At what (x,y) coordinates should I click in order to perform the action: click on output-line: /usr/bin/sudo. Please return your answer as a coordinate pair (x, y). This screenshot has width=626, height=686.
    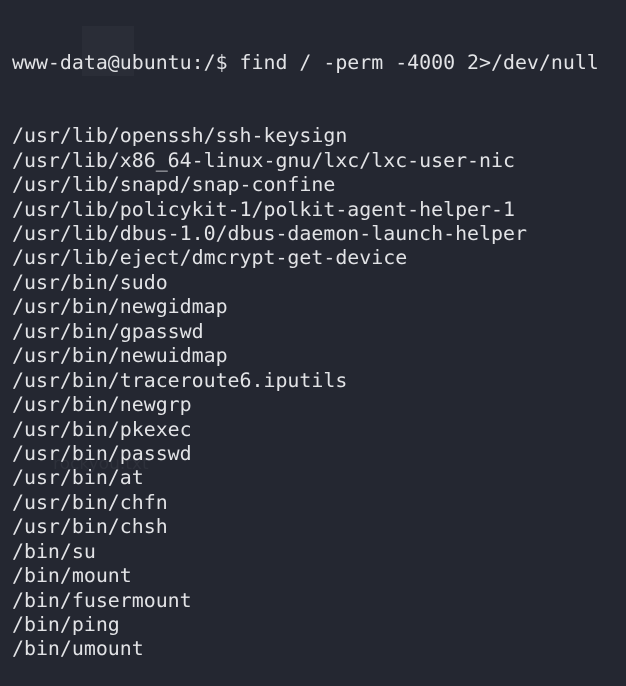
    Looking at the image, I should click on (90, 282).